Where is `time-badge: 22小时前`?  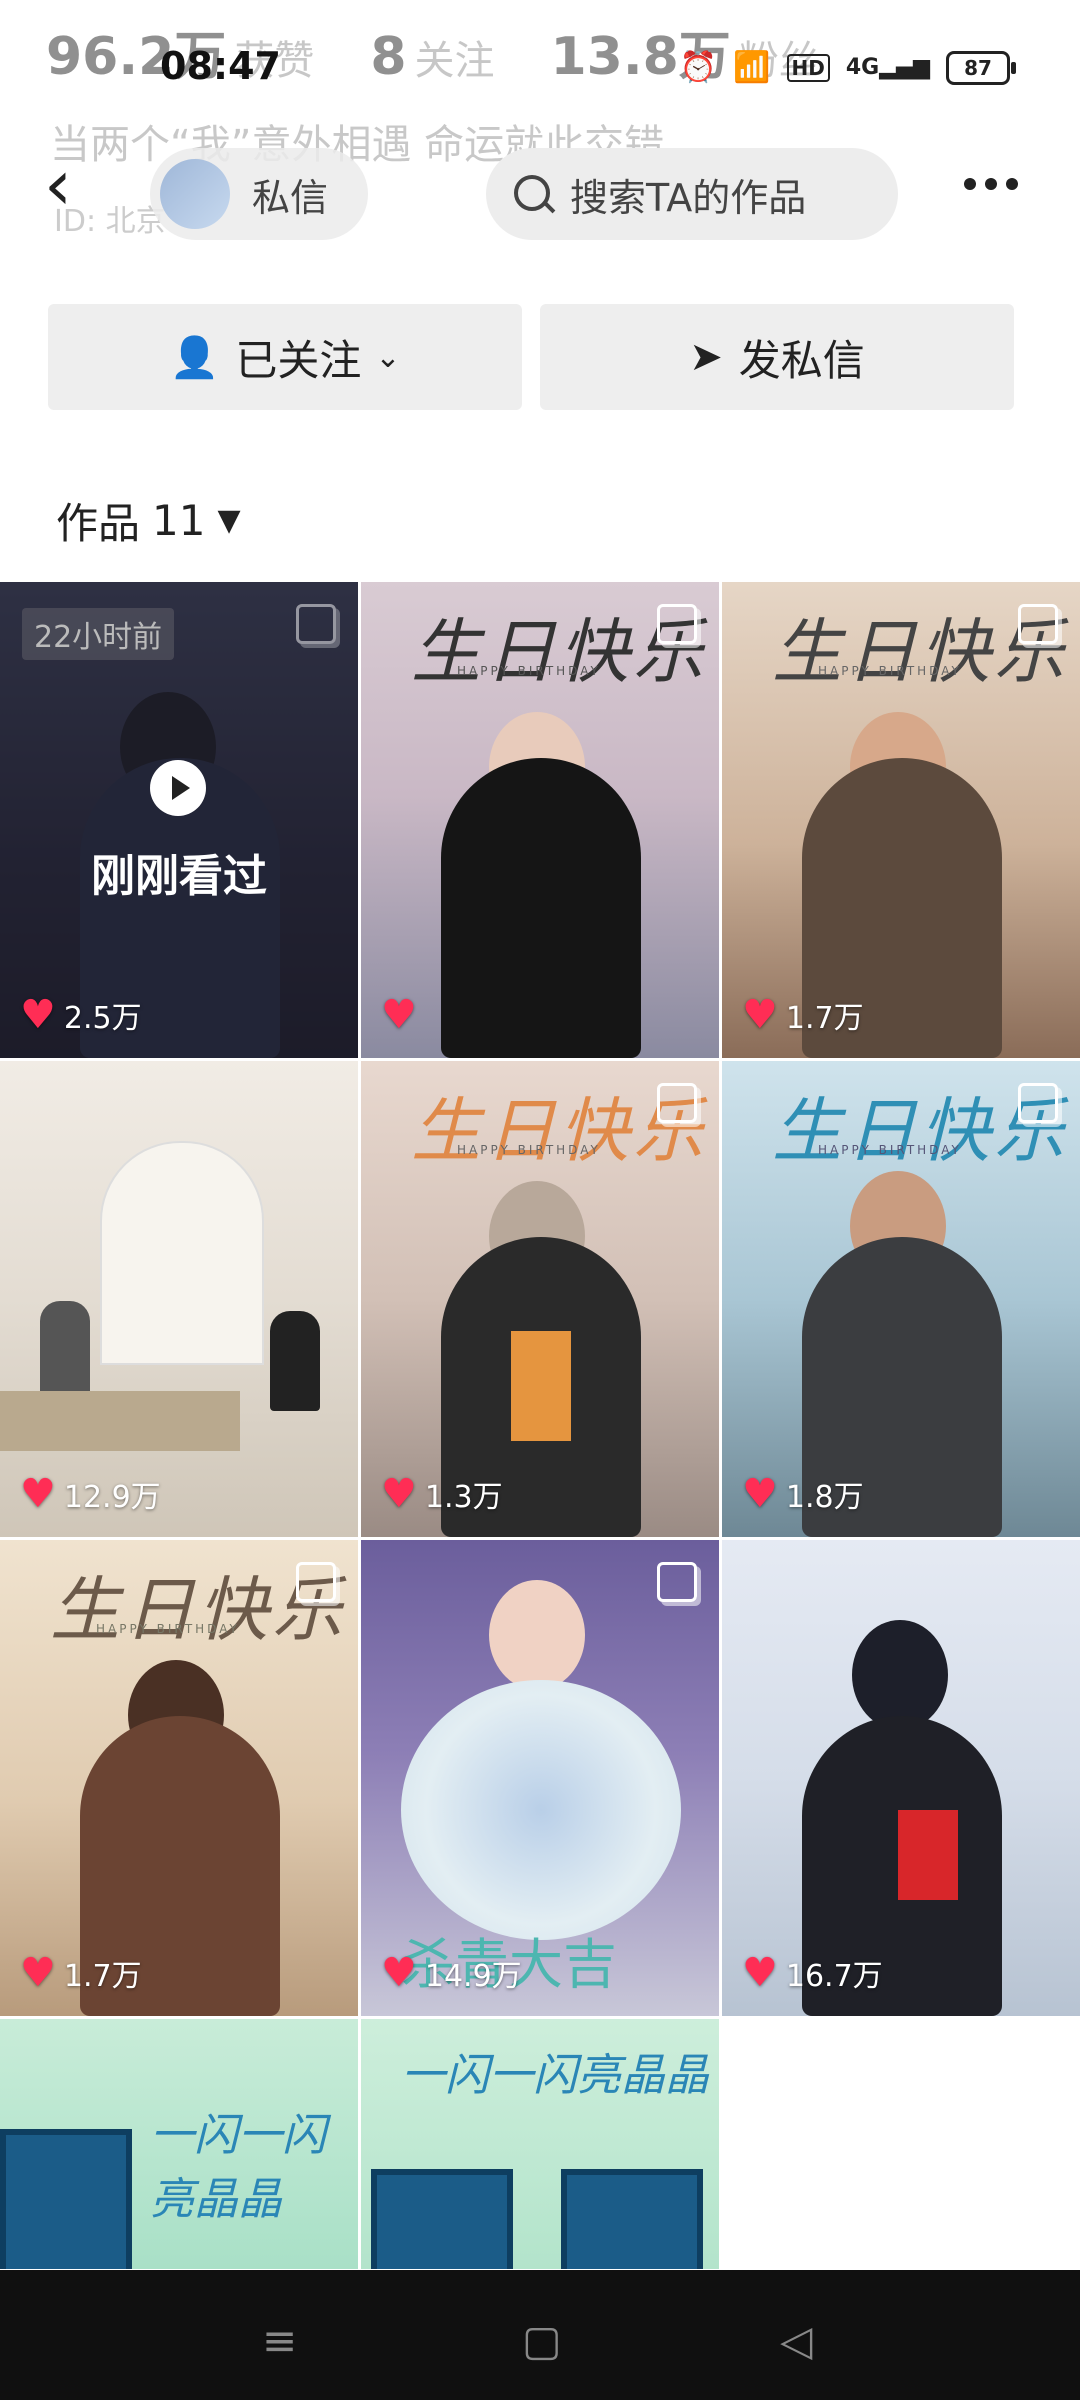
time-badge: 22小时前 is located at coordinates (98, 634).